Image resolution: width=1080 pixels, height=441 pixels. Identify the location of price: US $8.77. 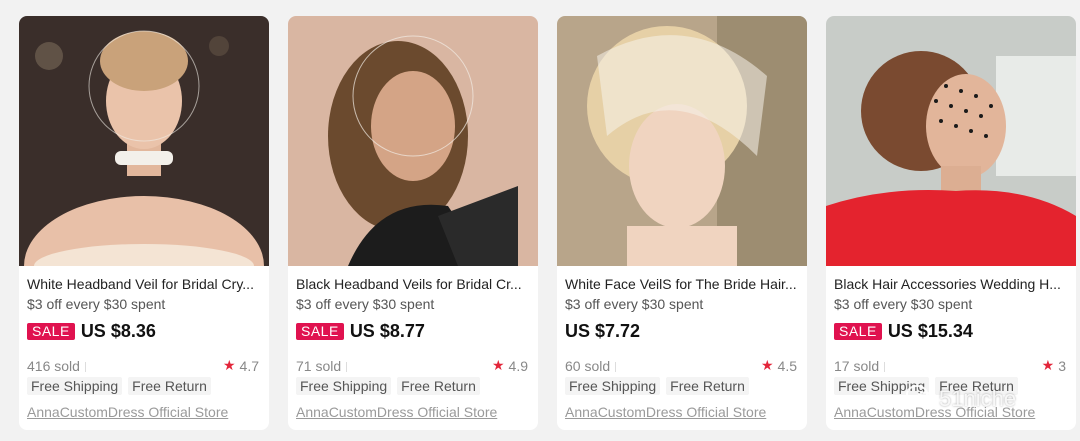
(387, 331).